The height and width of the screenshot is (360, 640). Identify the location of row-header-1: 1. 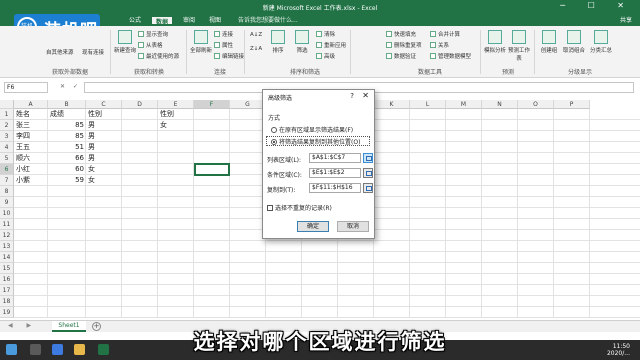
(7, 114).